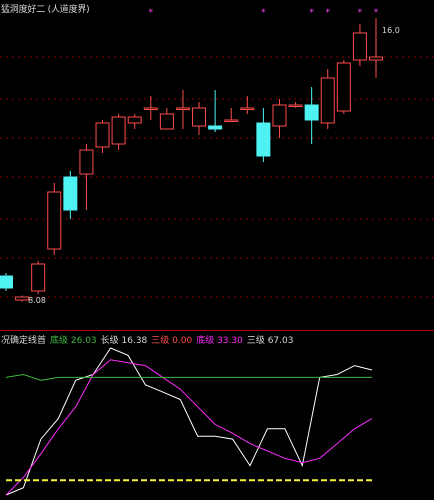  Describe the element at coordinates (391, 30) in the screenshot. I see `price-annotation: 16.0` at that location.